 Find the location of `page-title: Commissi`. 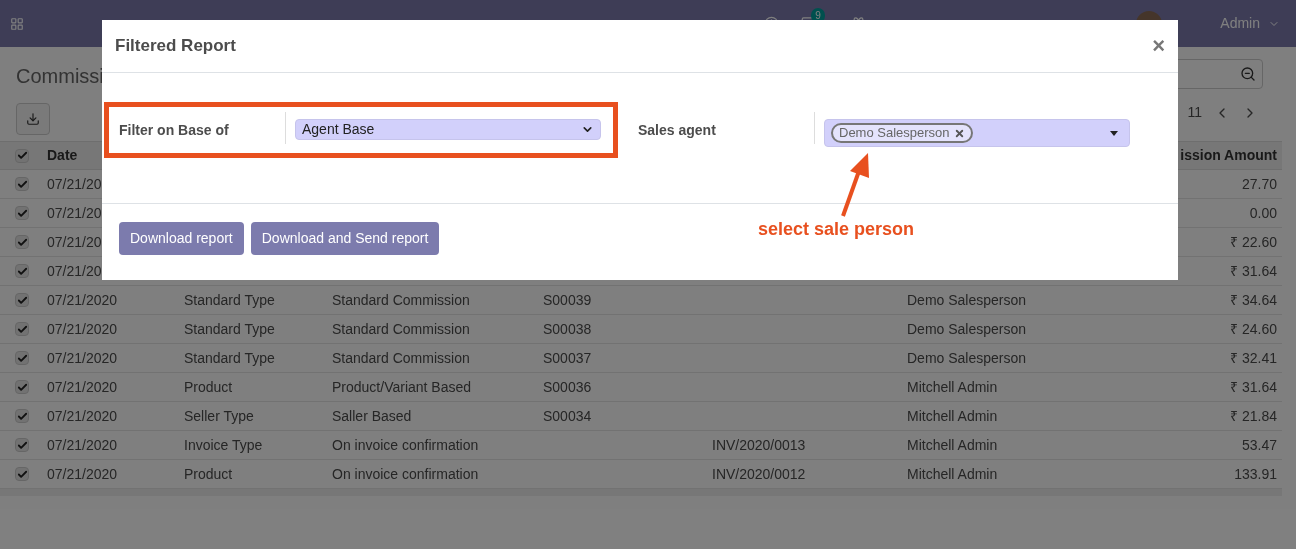

page-title: Commissi is located at coordinates (60, 76).